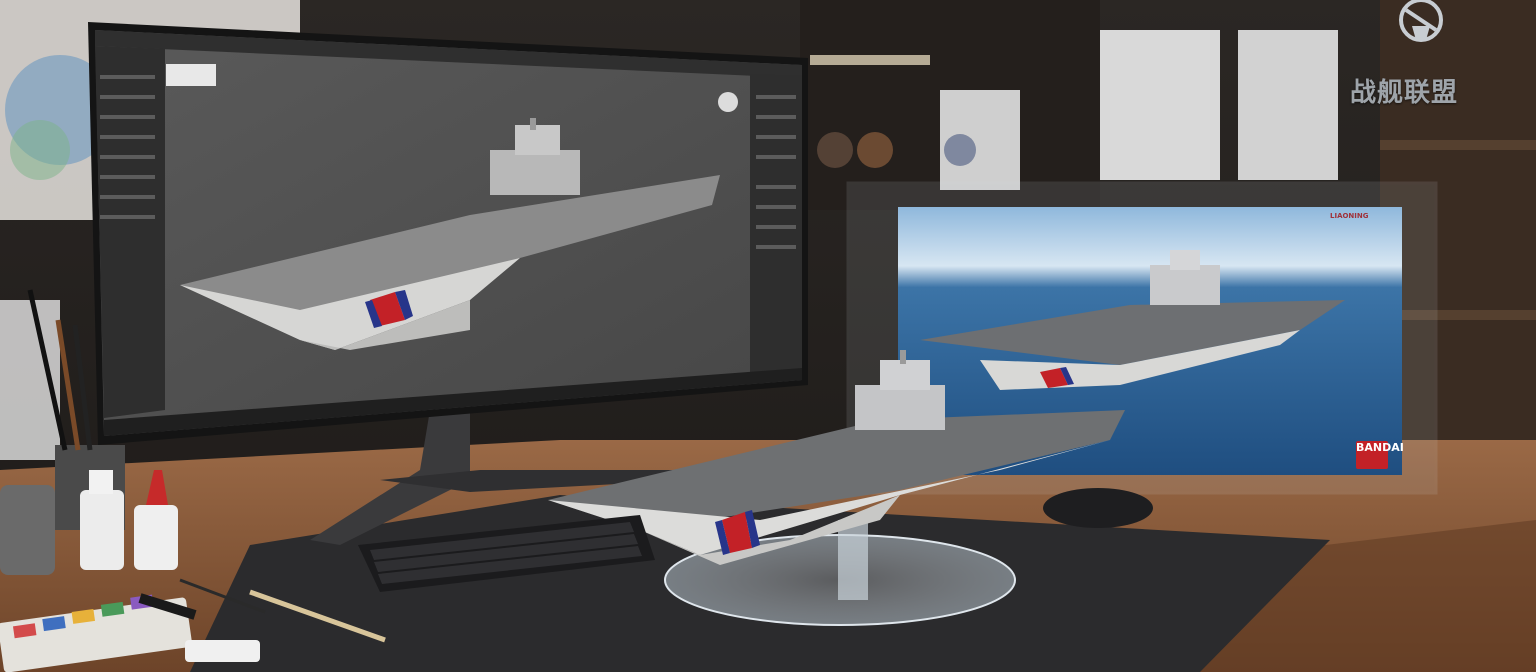  Describe the element at coordinates (102, 530) in the screenshot. I see `glue-bottle` at that location.